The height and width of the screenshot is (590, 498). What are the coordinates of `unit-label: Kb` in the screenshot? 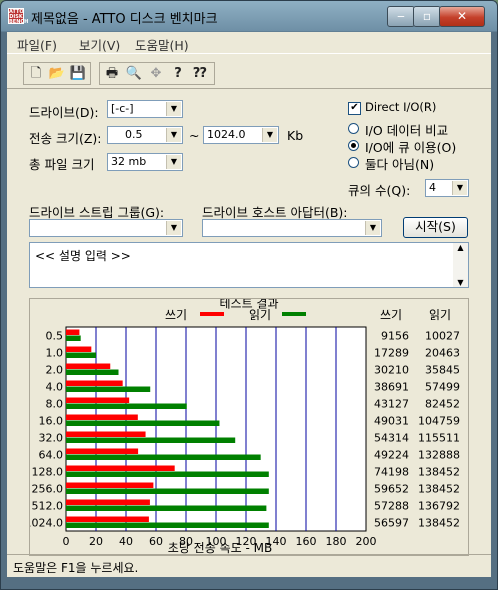 It's located at (295, 135).